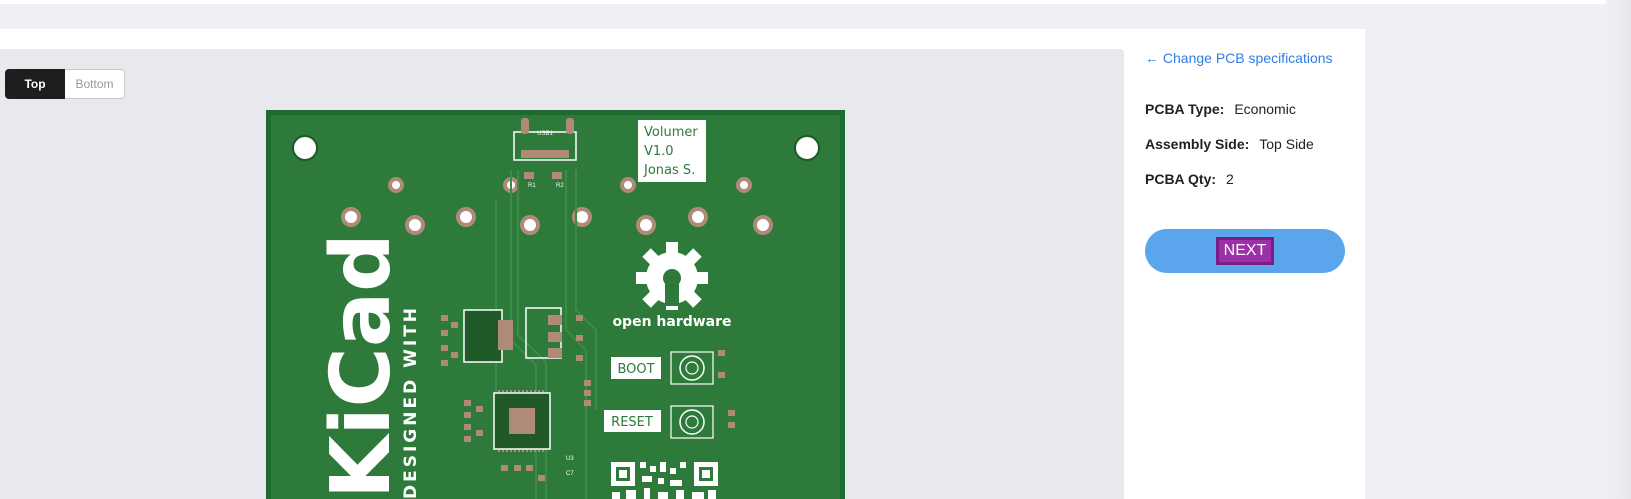  Describe the element at coordinates (1265, 109) in the screenshot. I see `spec-value: Economic` at that location.